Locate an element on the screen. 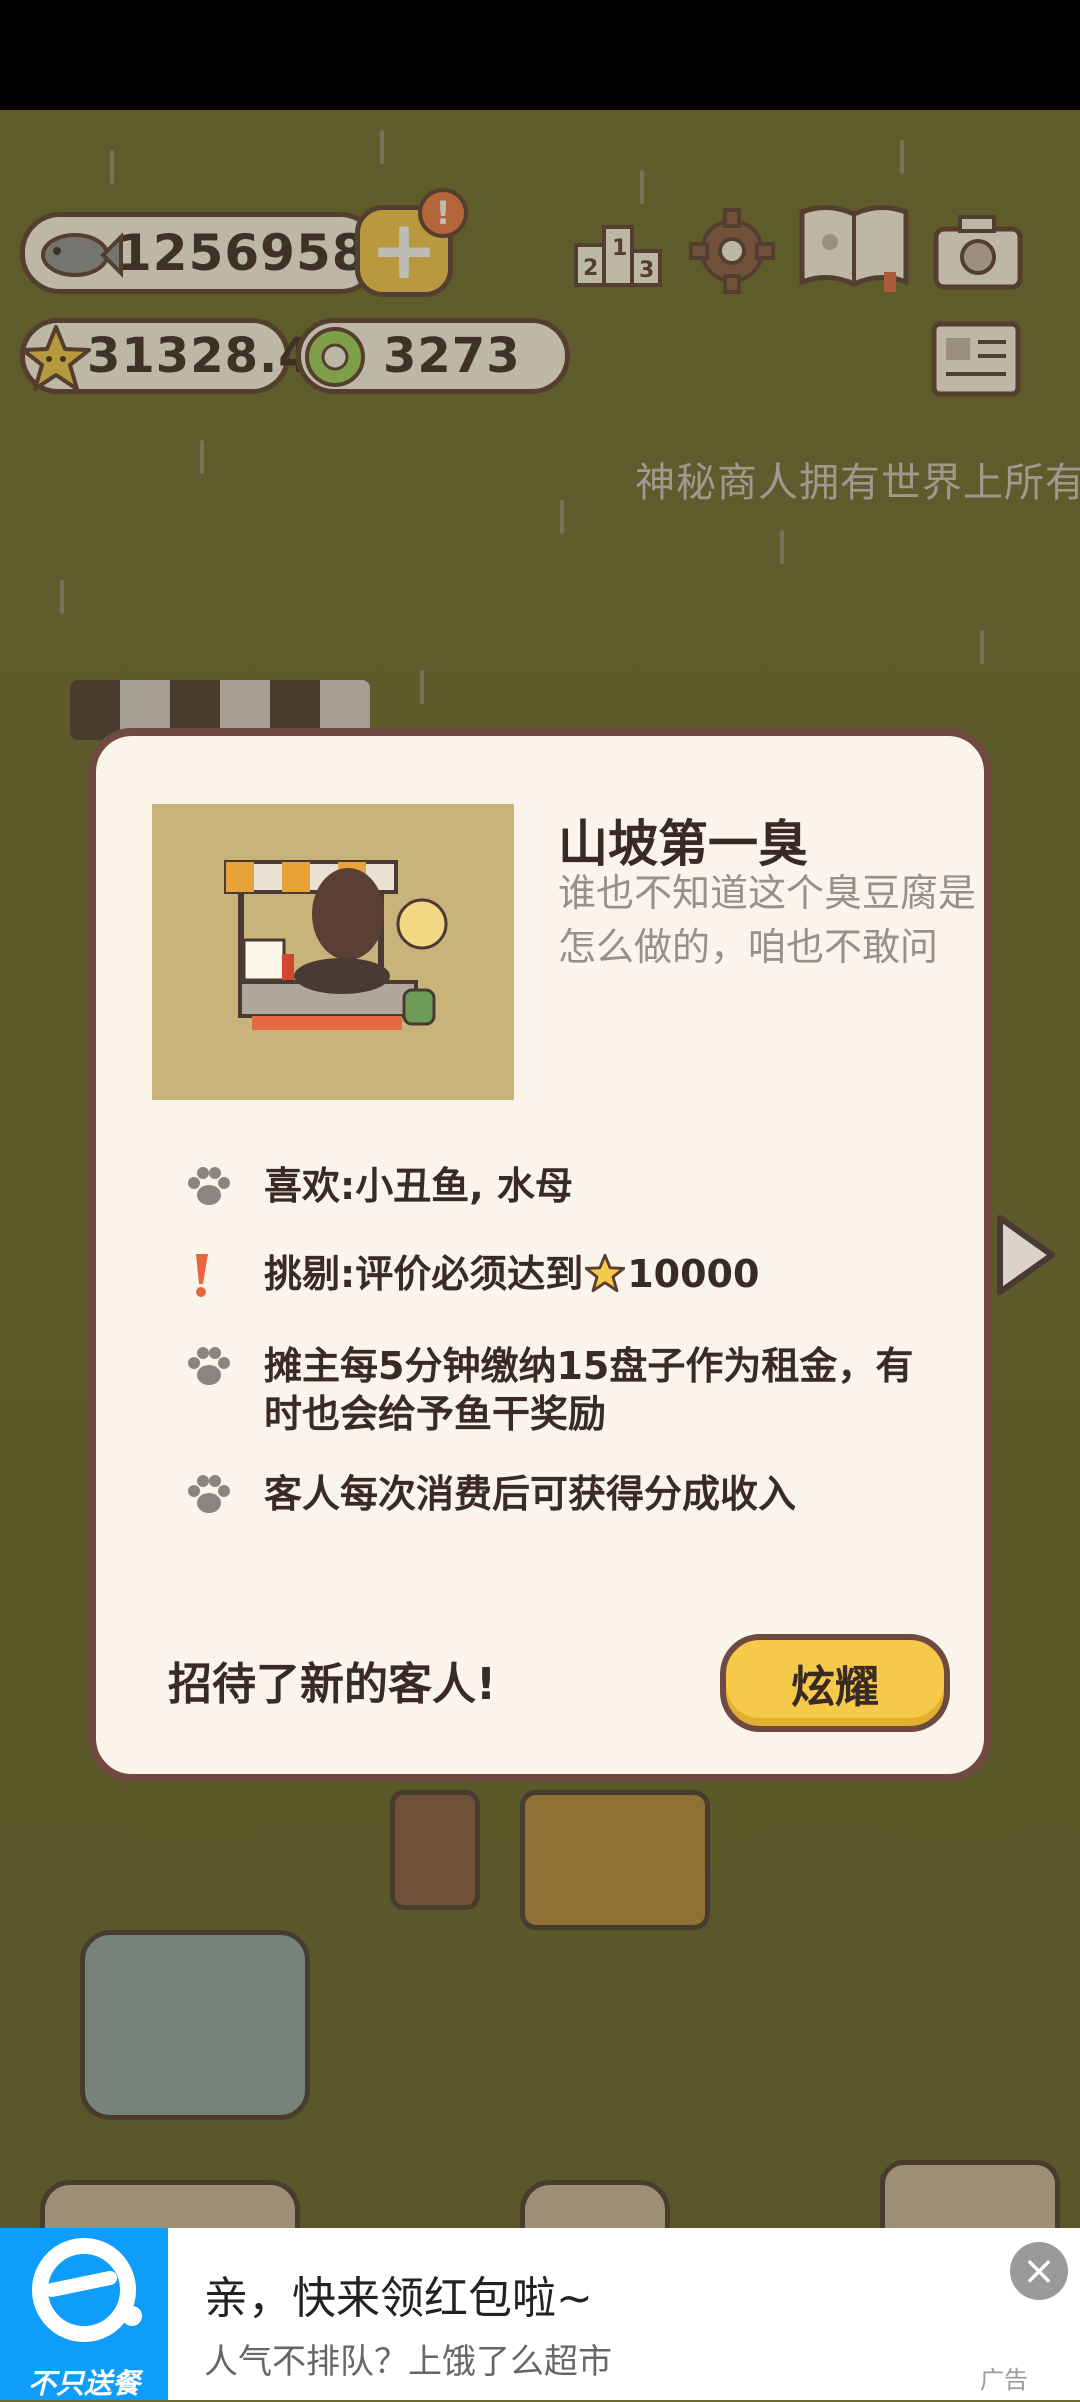  picky-threshold: 10000 is located at coordinates (693, 1274).